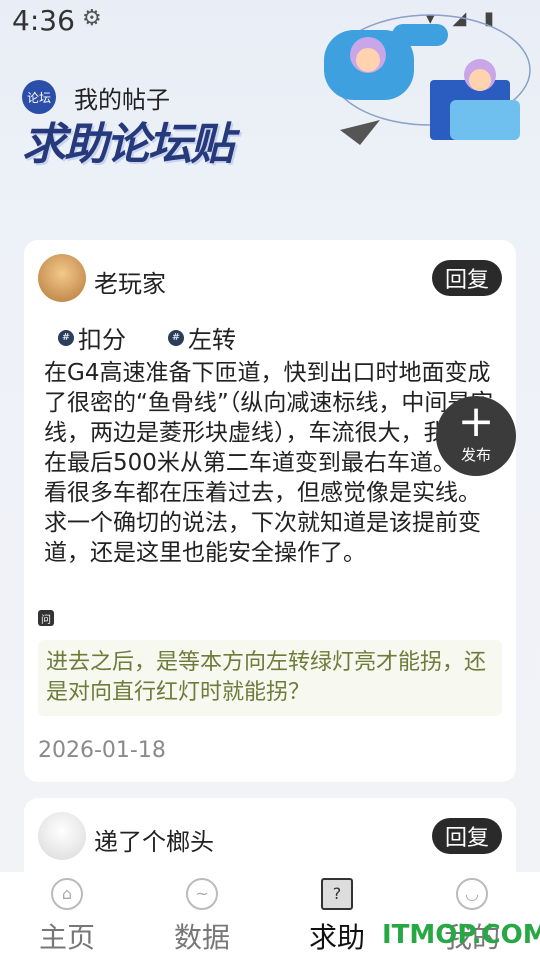  Describe the element at coordinates (476, 421) in the screenshot. I see `plus-icon: +` at that location.